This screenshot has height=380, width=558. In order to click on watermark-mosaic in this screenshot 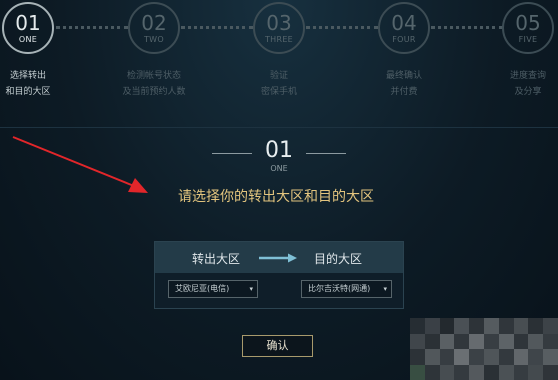, I will do `click(484, 349)`.